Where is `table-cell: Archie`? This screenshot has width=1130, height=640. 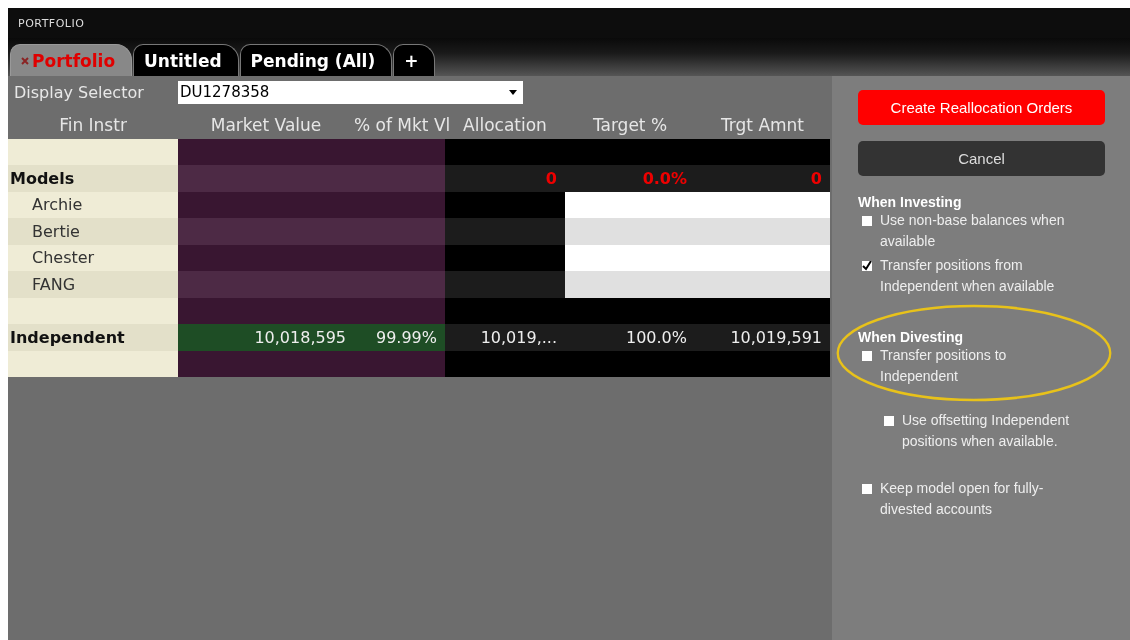
table-cell: Archie is located at coordinates (93, 204).